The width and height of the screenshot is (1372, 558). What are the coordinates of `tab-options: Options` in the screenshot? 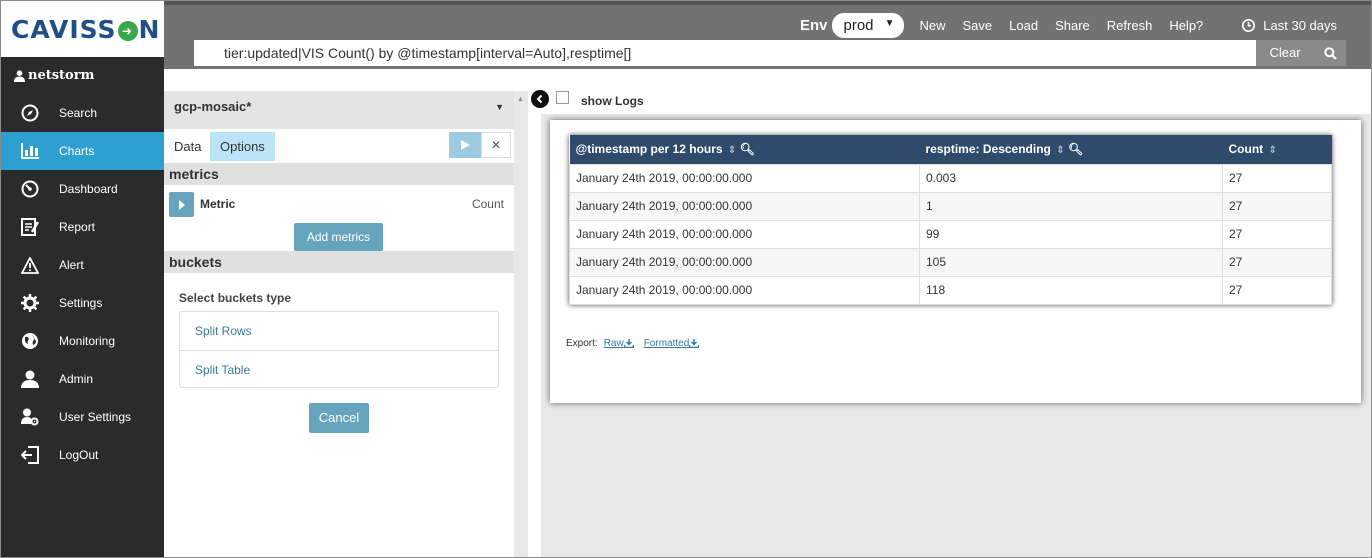 It's located at (242, 146).